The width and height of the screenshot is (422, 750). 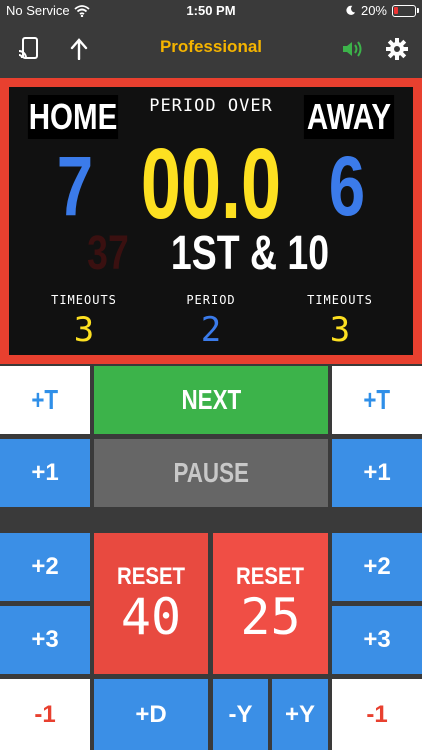 I want to click on home-minus1-button: -1, so click(x=45, y=714).